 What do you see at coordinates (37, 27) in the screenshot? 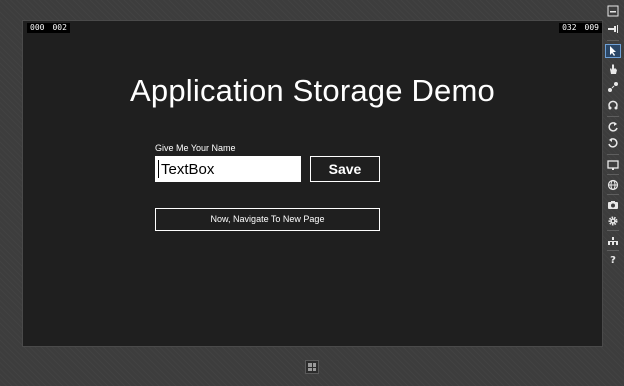
I see `counter-value: 000` at bounding box center [37, 27].